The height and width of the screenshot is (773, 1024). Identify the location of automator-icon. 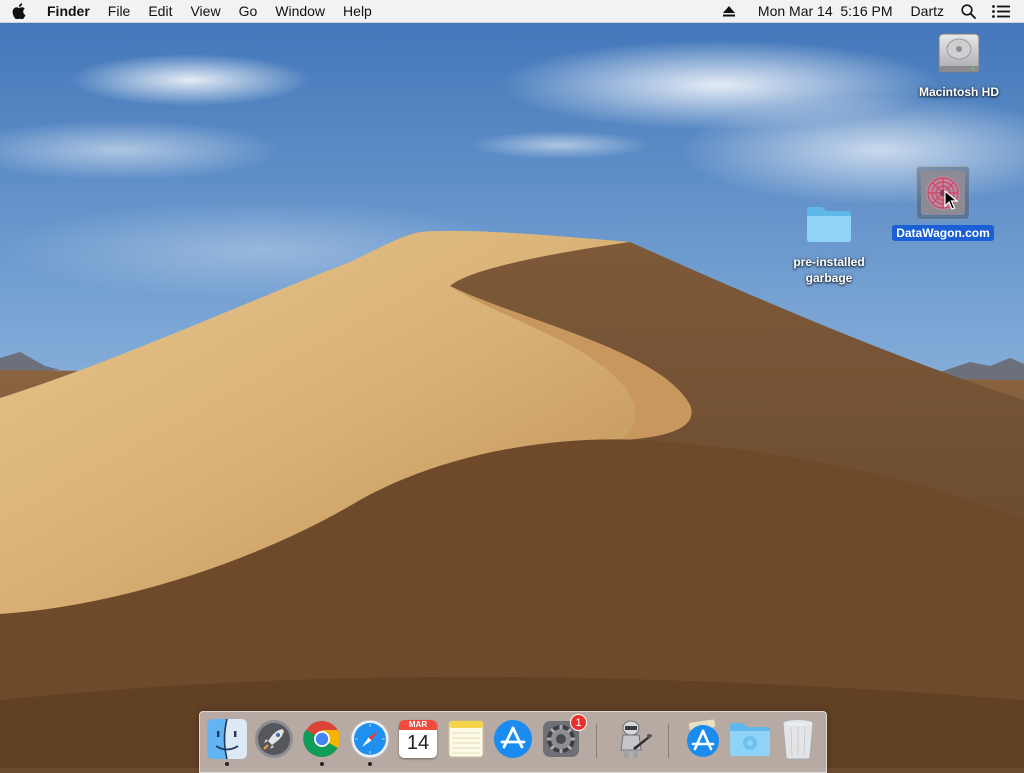
(636, 739).